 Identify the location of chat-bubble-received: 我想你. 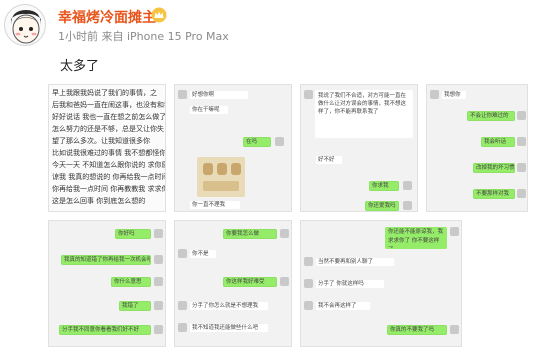
(454, 95).